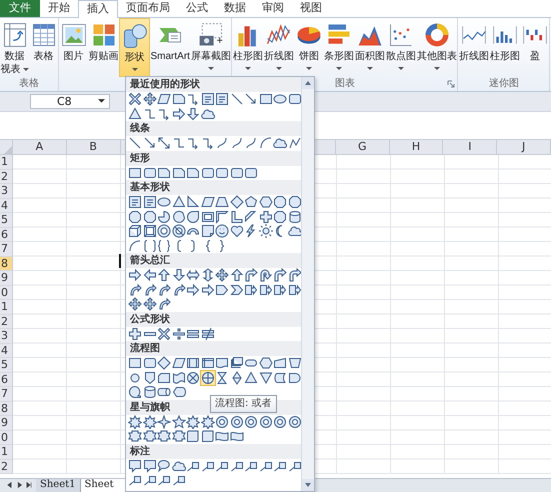 The image size is (551, 492). I want to click on ribbon-tab: 文件, so click(20, 8).